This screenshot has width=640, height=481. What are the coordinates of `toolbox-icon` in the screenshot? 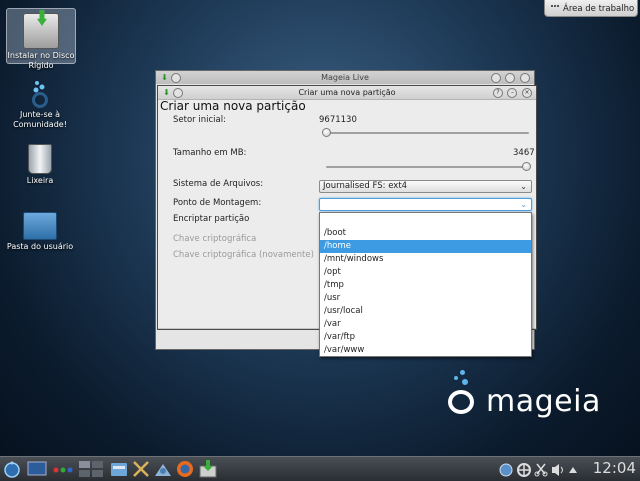 It's located at (555, 9).